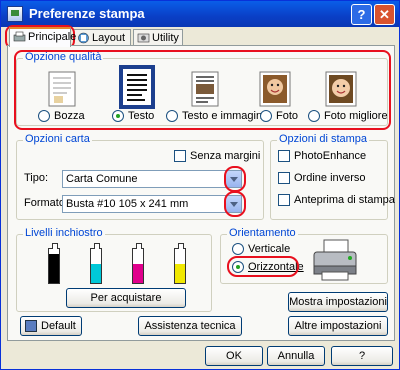  What do you see at coordinates (284, 156) in the screenshot?
I see `photoenhance-checkbox` at bounding box center [284, 156].